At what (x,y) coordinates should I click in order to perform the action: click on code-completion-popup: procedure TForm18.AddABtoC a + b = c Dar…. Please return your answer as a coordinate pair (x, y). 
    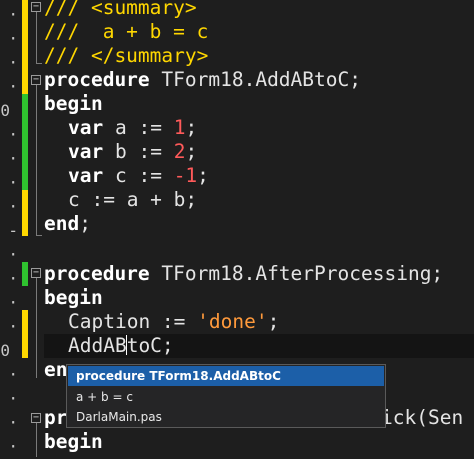
    Looking at the image, I should click on (226, 396).